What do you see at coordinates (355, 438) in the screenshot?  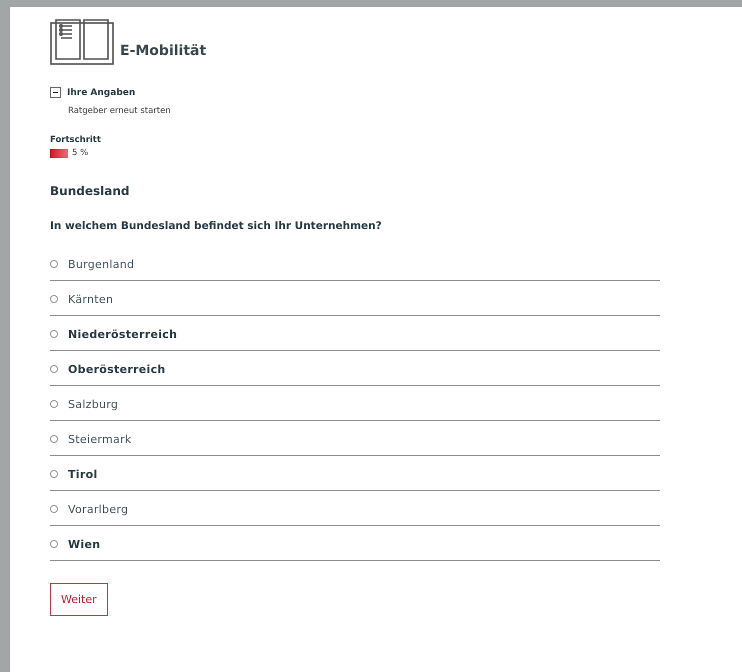 I see `radio-option: Steiermark` at bounding box center [355, 438].